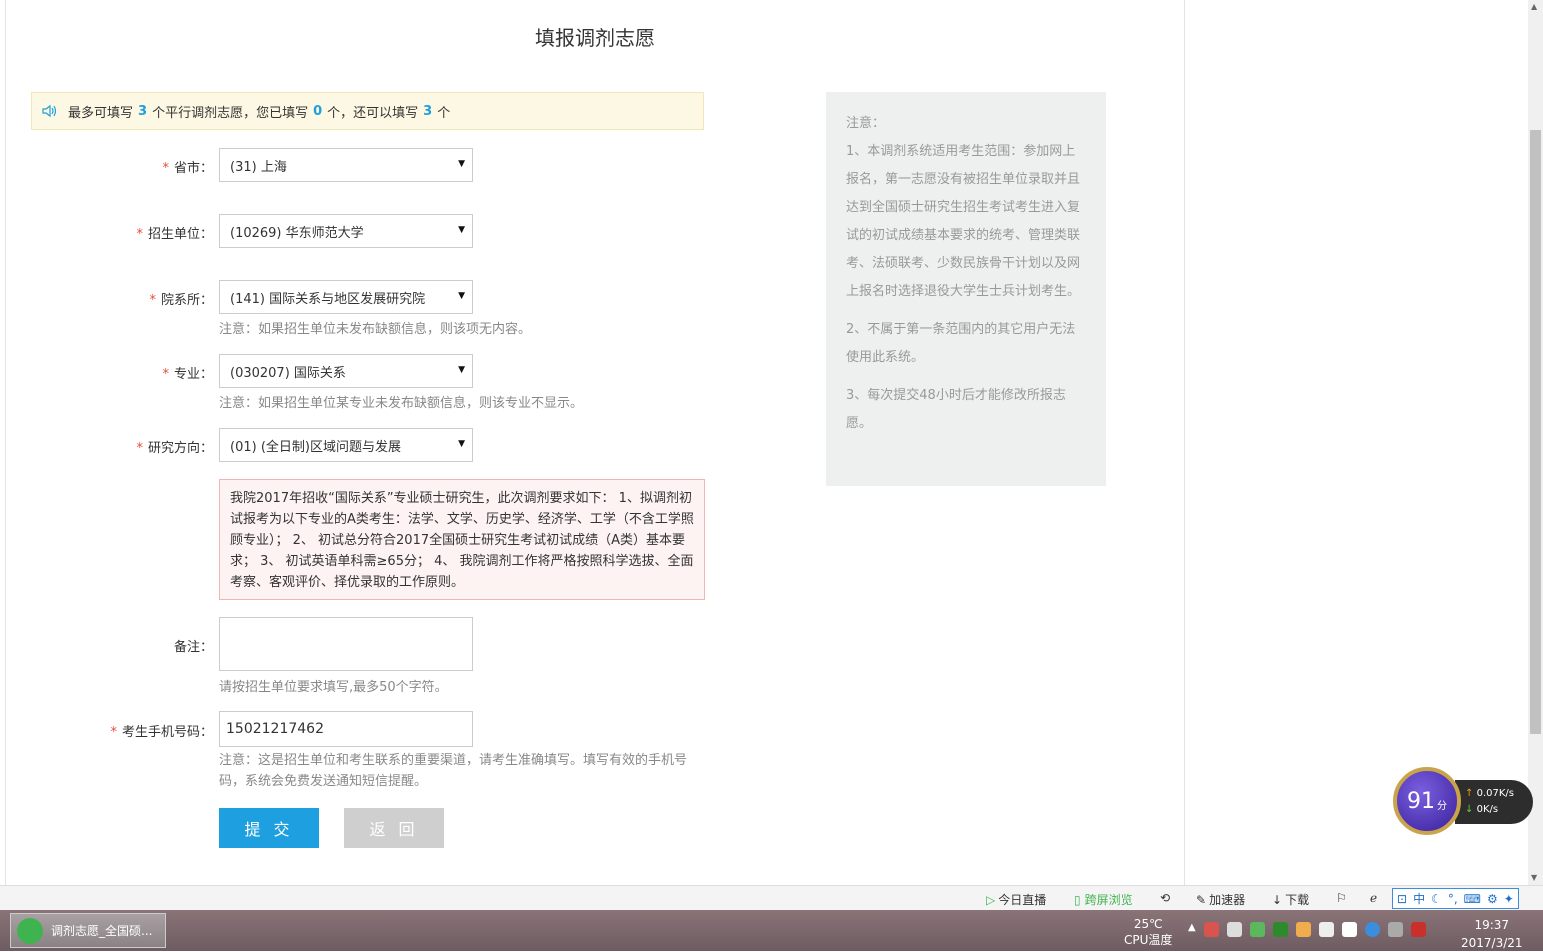  I want to click on nvidia-icon, so click(1280, 929).